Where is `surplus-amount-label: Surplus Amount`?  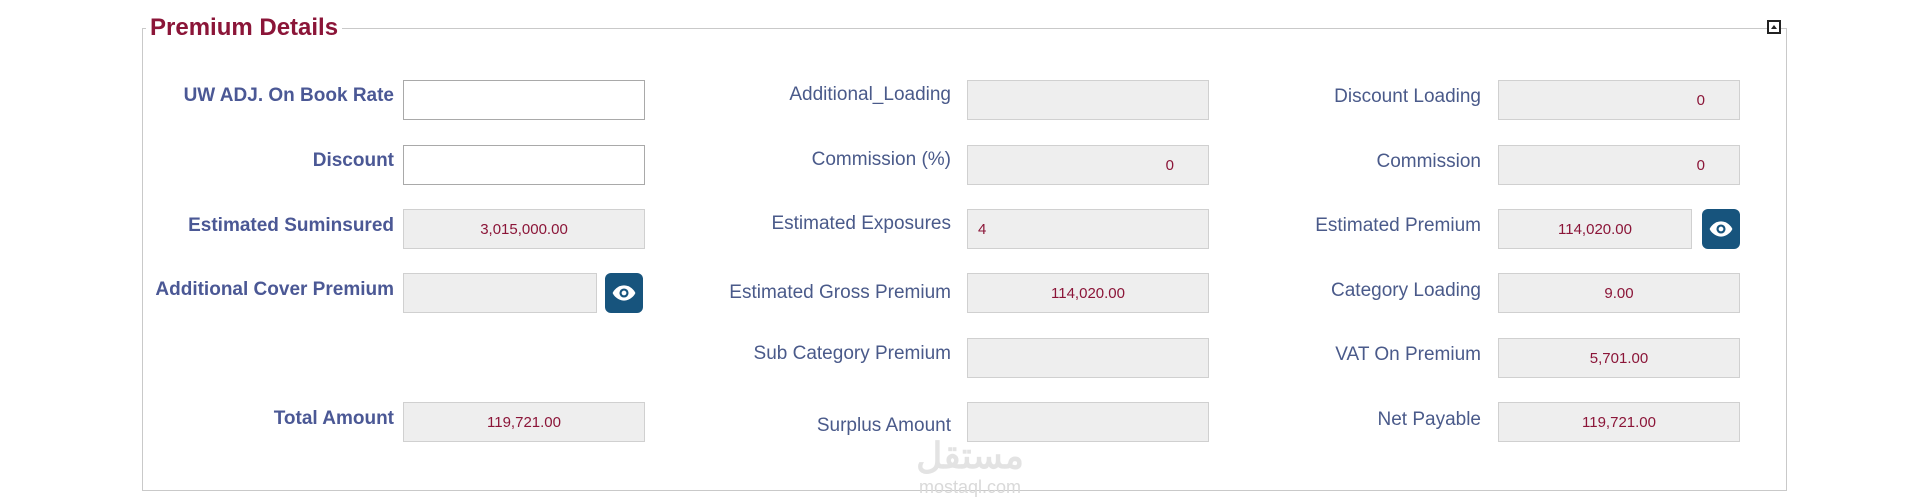
surplus-amount-label: Surplus Amount is located at coordinates (883, 425).